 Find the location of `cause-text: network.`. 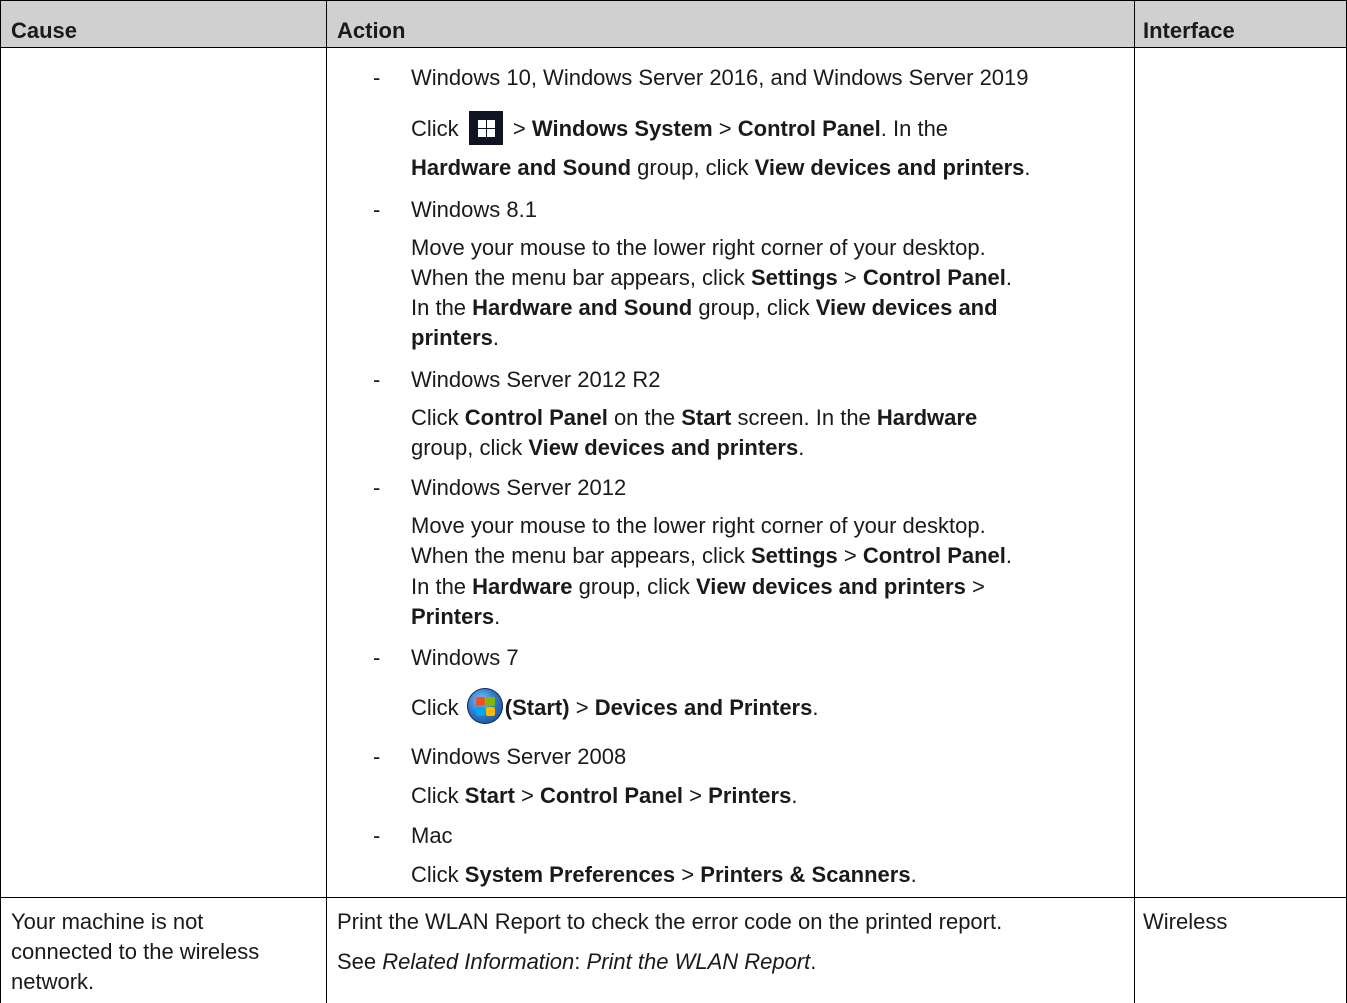

cause-text: network. is located at coordinates (53, 981).